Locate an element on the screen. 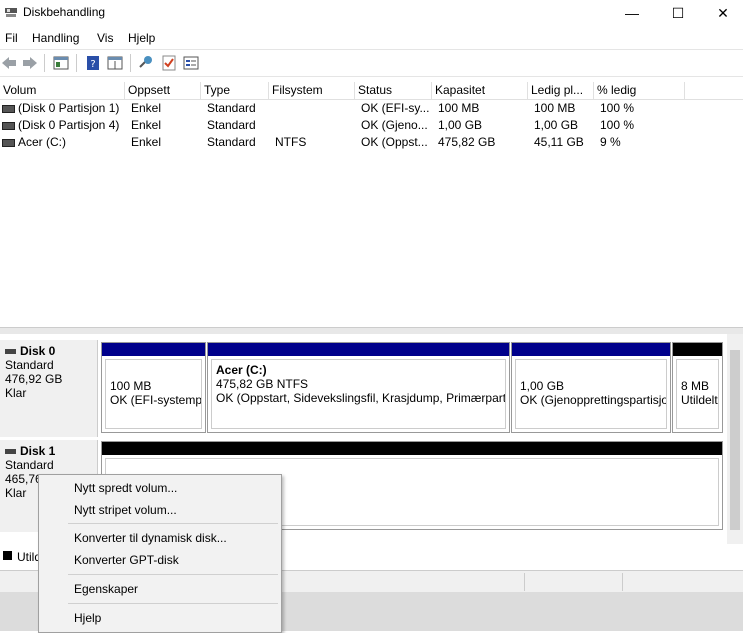 The width and height of the screenshot is (743, 633). volume-name-cell: (Disk 0 Partisjon 1) is located at coordinates (60, 108).